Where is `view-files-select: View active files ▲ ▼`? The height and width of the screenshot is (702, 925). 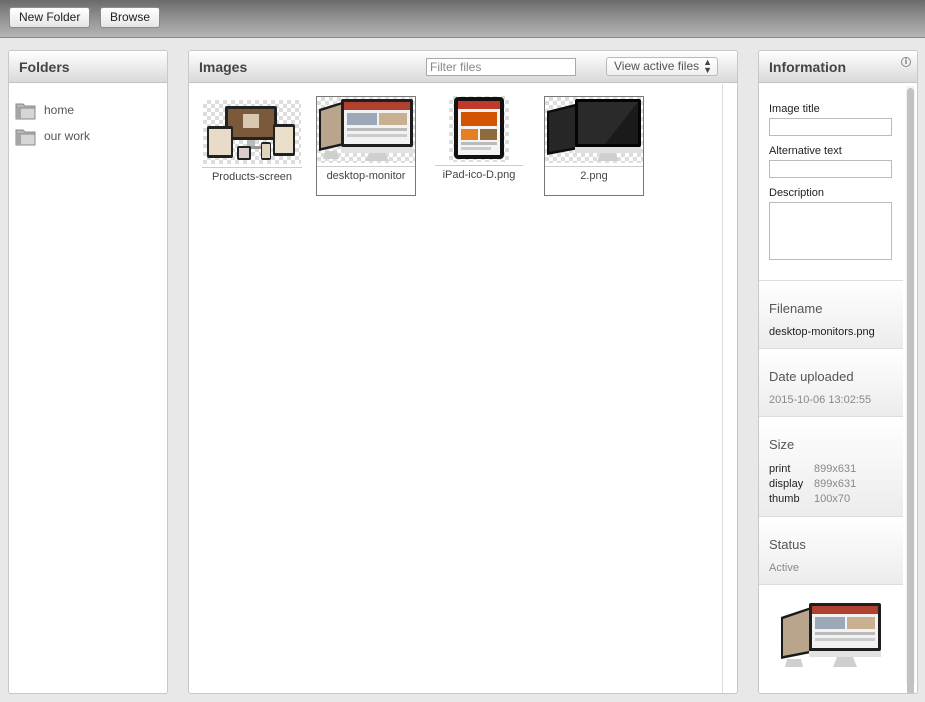
view-files-select: View active files ▲ ▼ is located at coordinates (662, 66).